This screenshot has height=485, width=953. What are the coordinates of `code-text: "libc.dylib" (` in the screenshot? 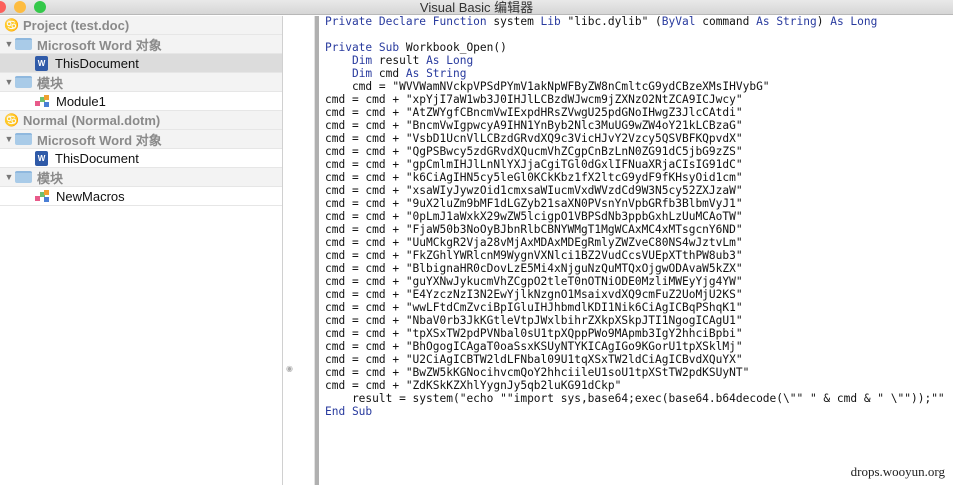 It's located at (614, 21).